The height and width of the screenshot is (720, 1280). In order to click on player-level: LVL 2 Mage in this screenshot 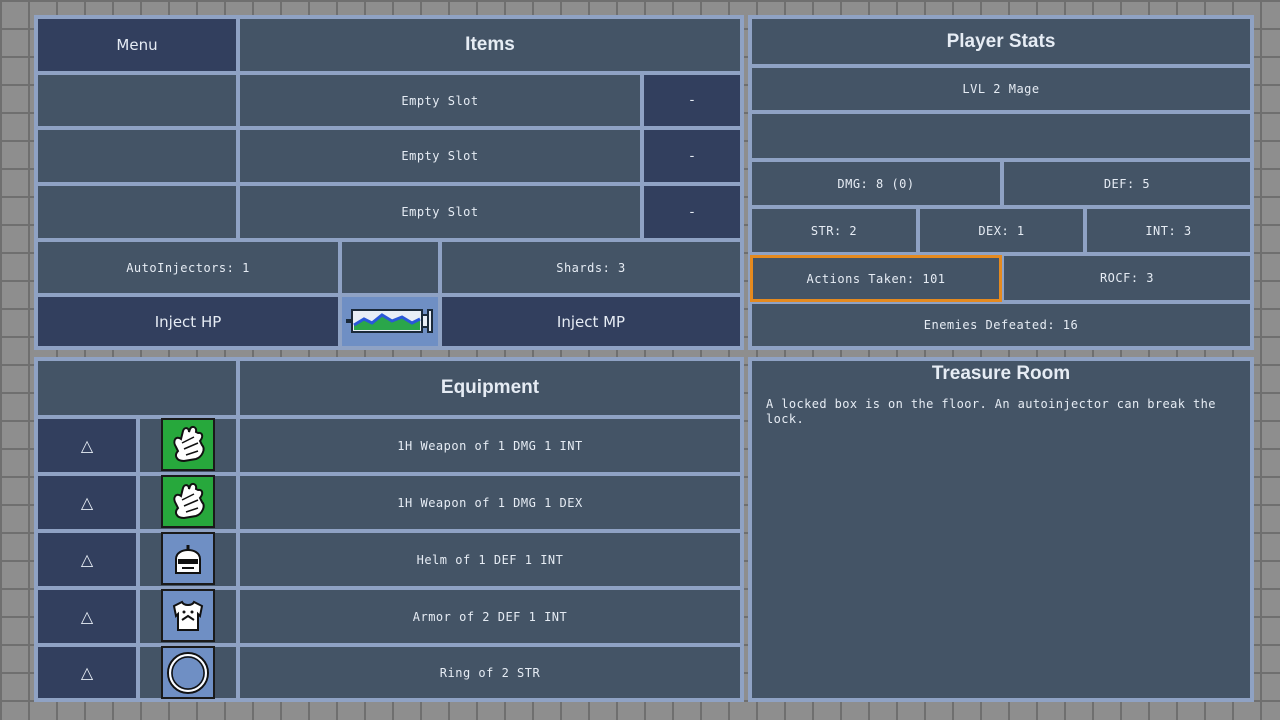, I will do `click(1001, 89)`.